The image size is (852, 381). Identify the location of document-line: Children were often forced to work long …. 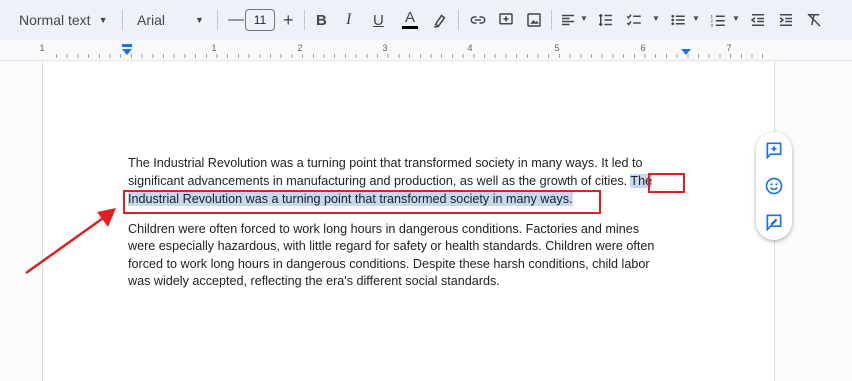
(408, 230).